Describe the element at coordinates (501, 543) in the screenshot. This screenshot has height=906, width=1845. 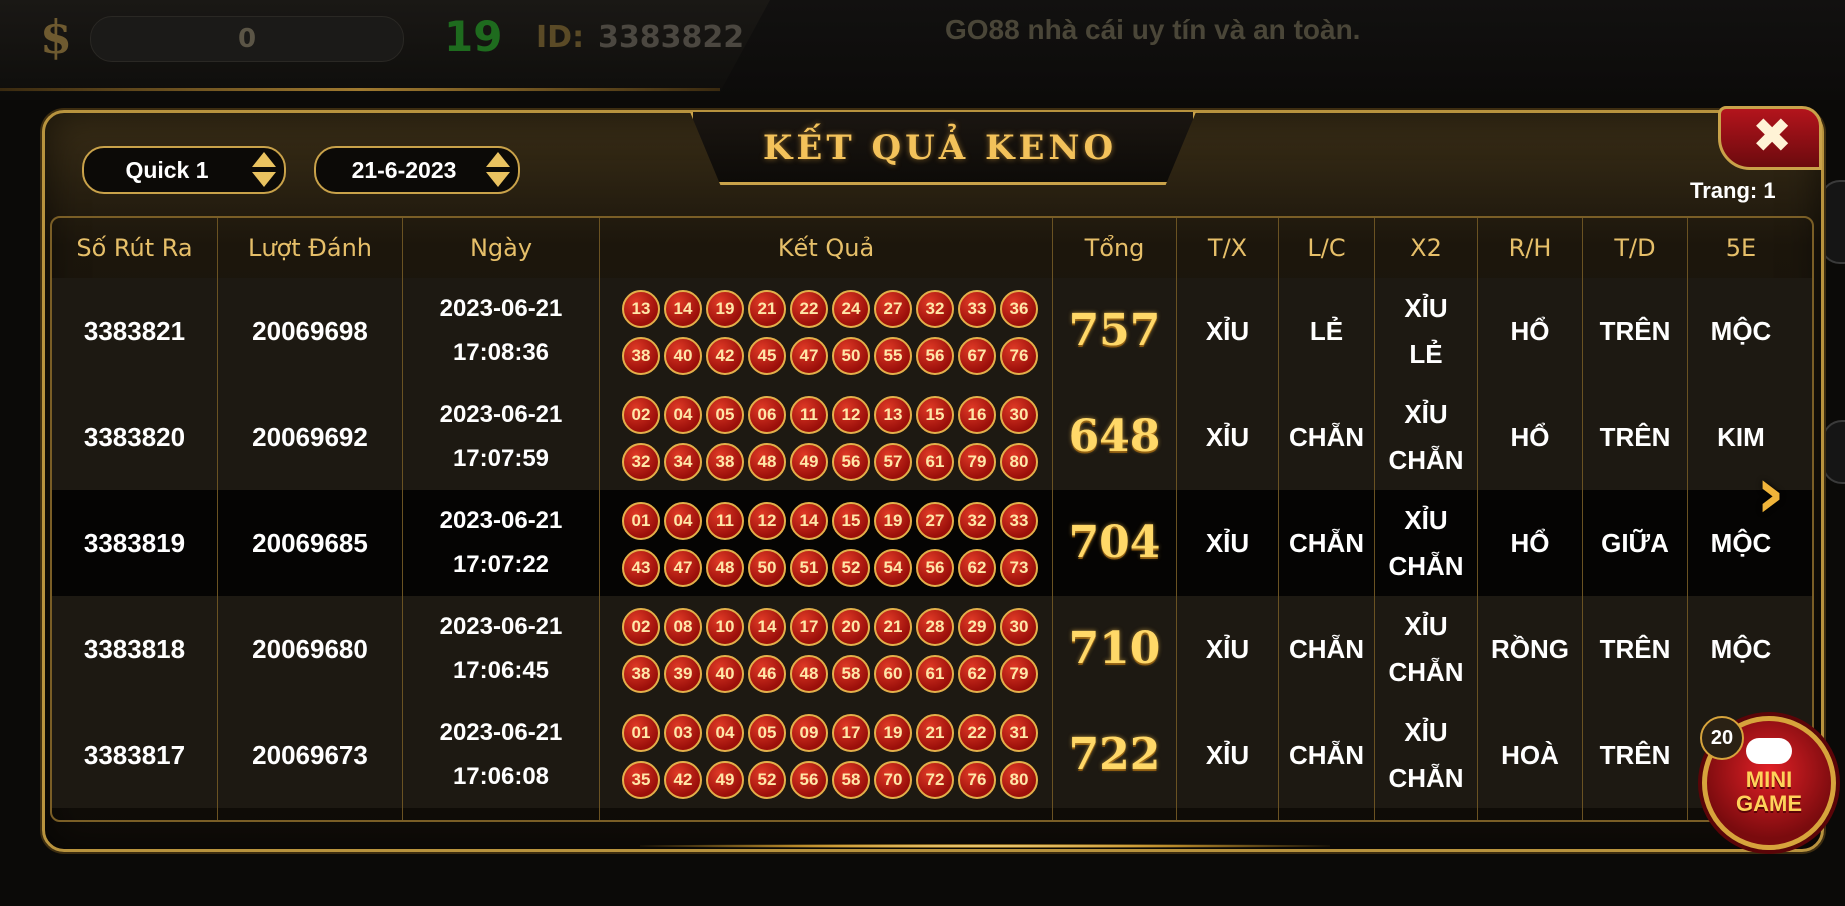
I see `draw-datetime: 2023-06-21 17:07:22` at that location.